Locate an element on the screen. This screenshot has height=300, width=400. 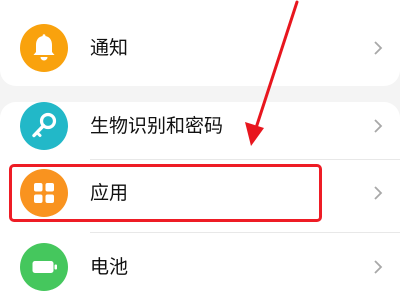
settings-item-label: 电池 is located at coordinates (109, 267).